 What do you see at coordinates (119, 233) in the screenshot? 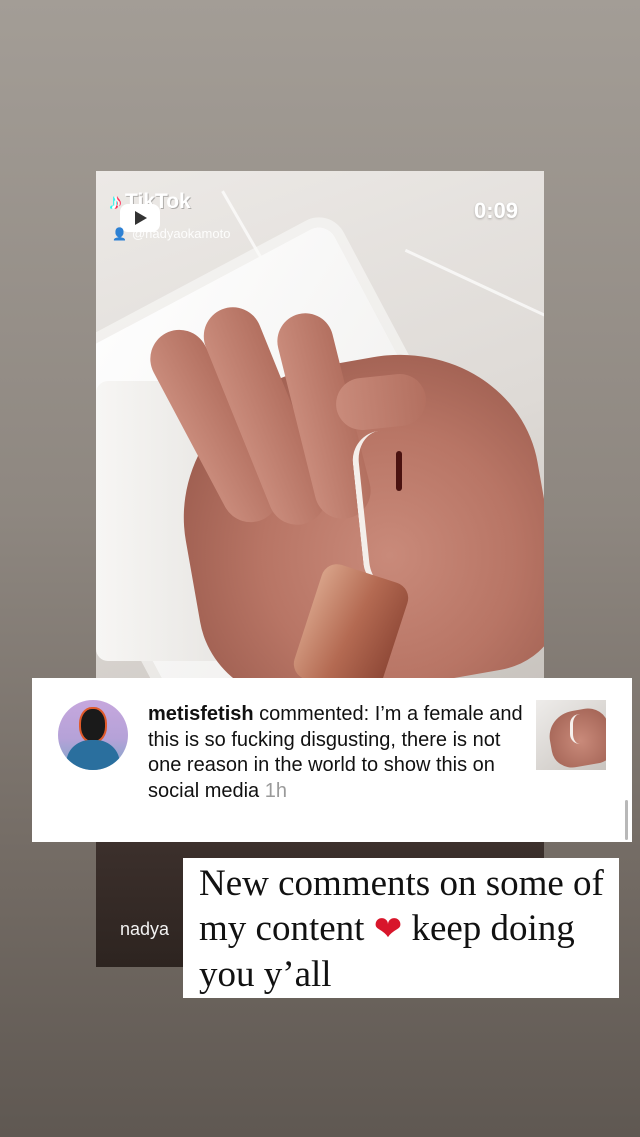
I see `user-icon: 👤` at bounding box center [119, 233].